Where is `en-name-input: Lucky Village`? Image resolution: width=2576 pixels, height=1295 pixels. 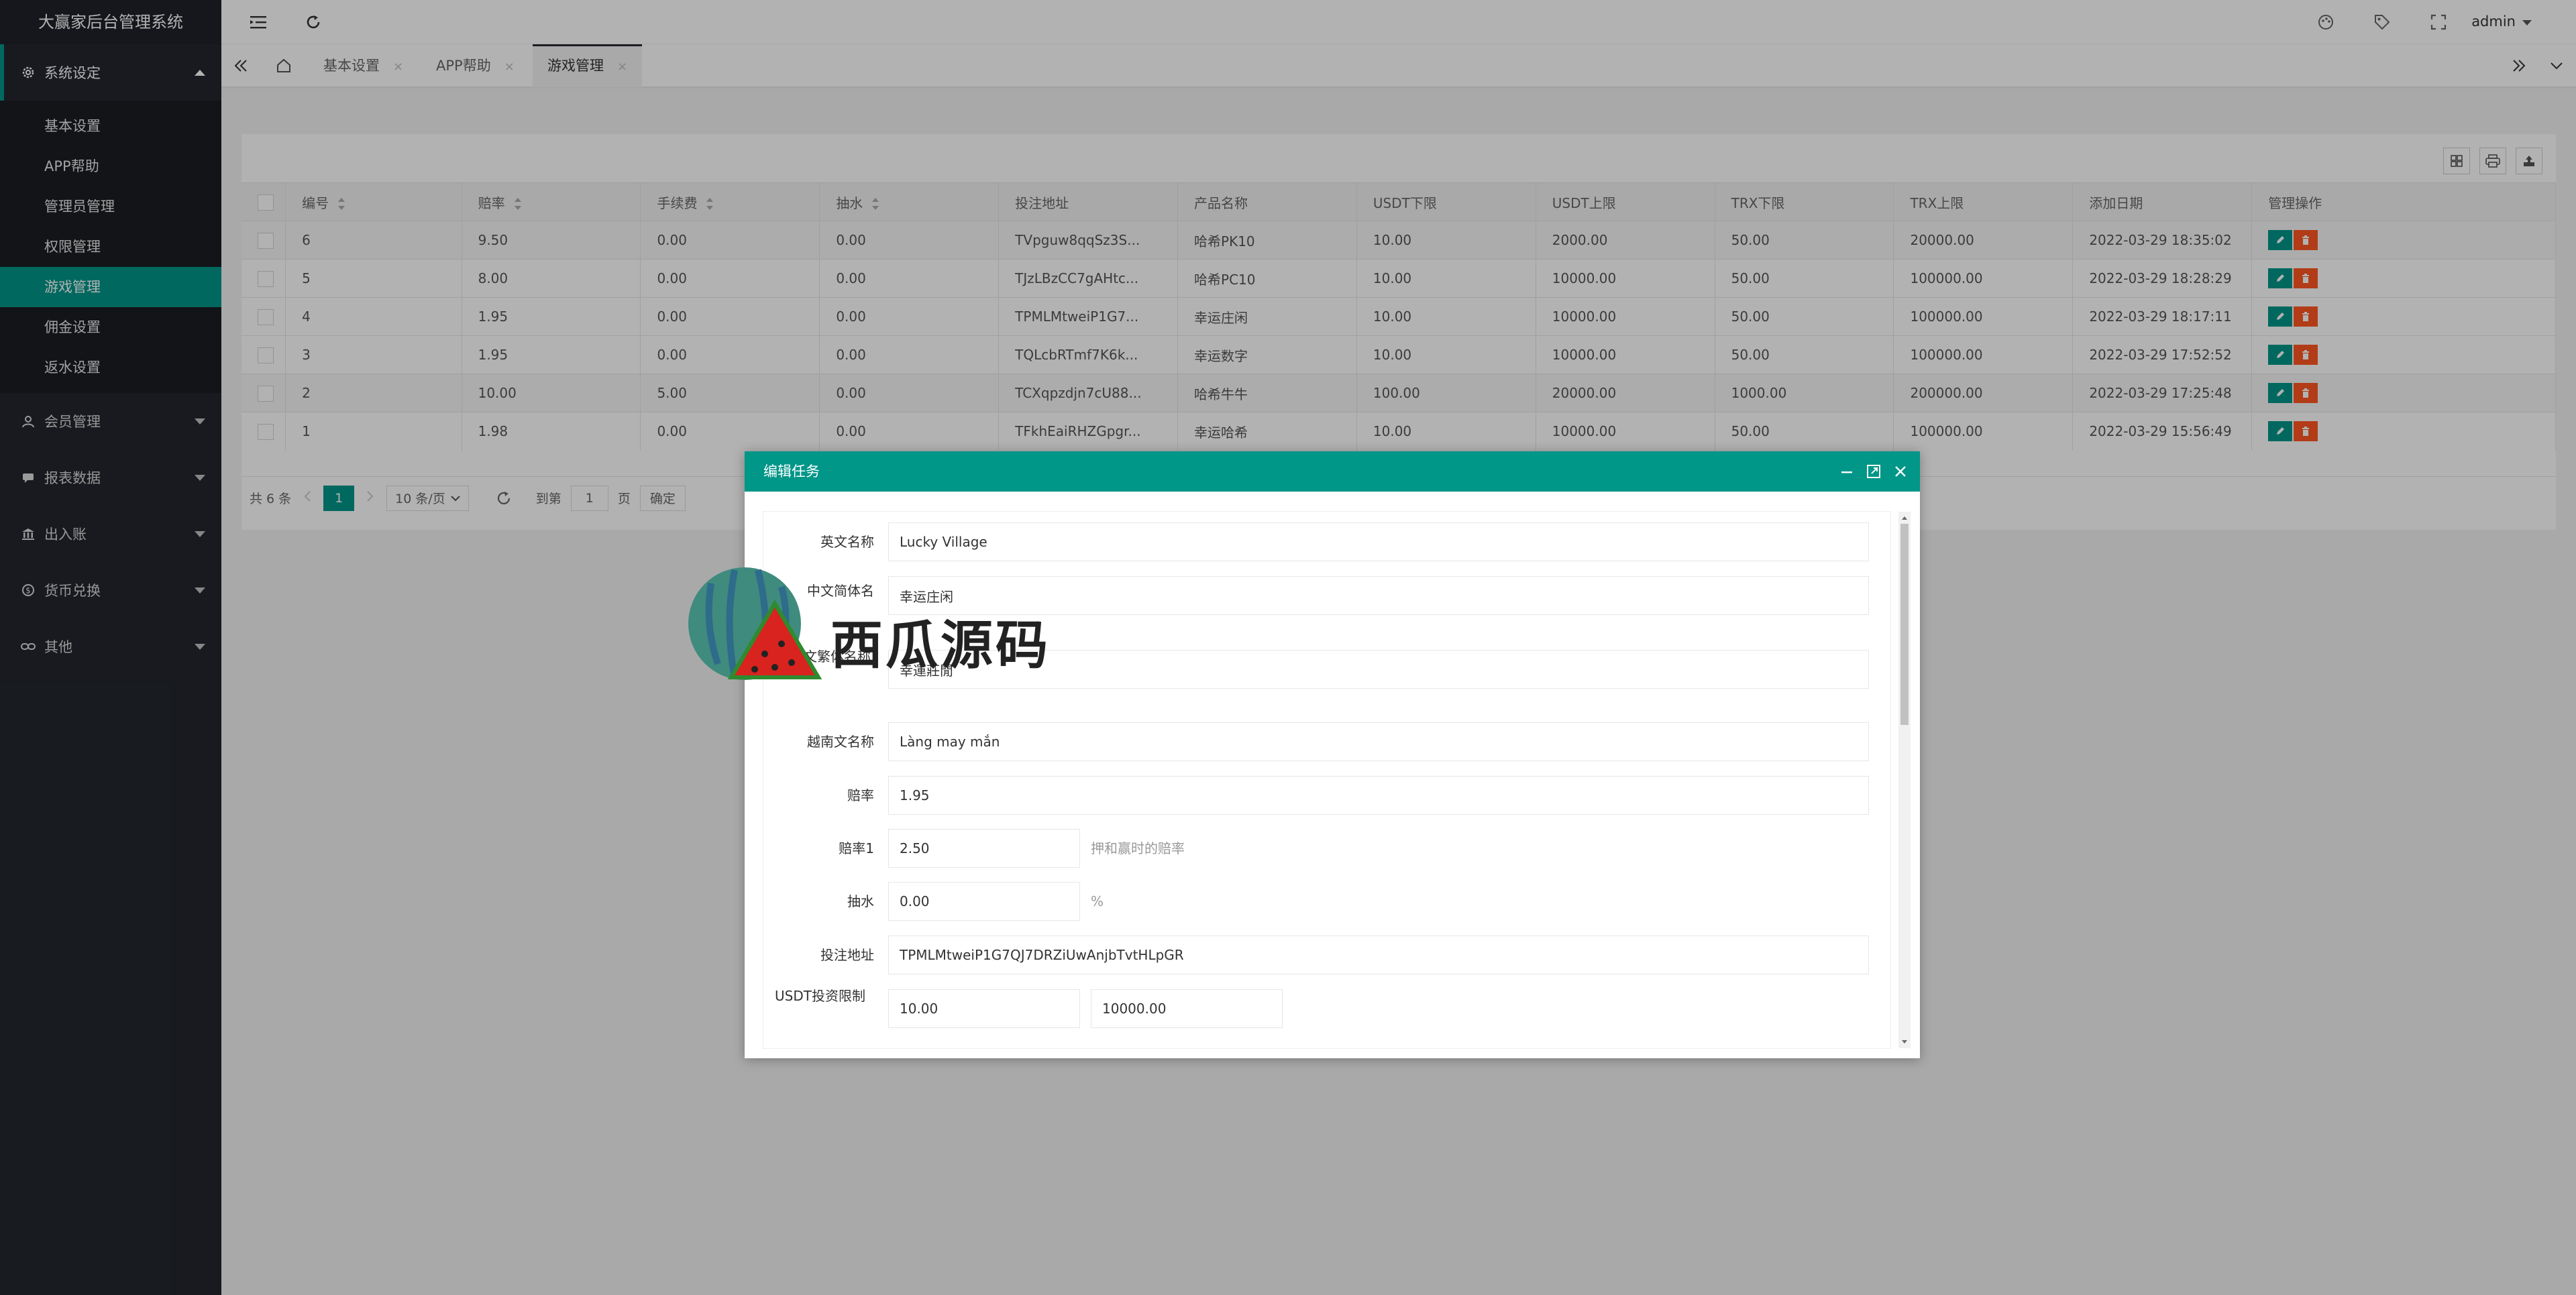 en-name-input: Lucky Village is located at coordinates (1378, 541).